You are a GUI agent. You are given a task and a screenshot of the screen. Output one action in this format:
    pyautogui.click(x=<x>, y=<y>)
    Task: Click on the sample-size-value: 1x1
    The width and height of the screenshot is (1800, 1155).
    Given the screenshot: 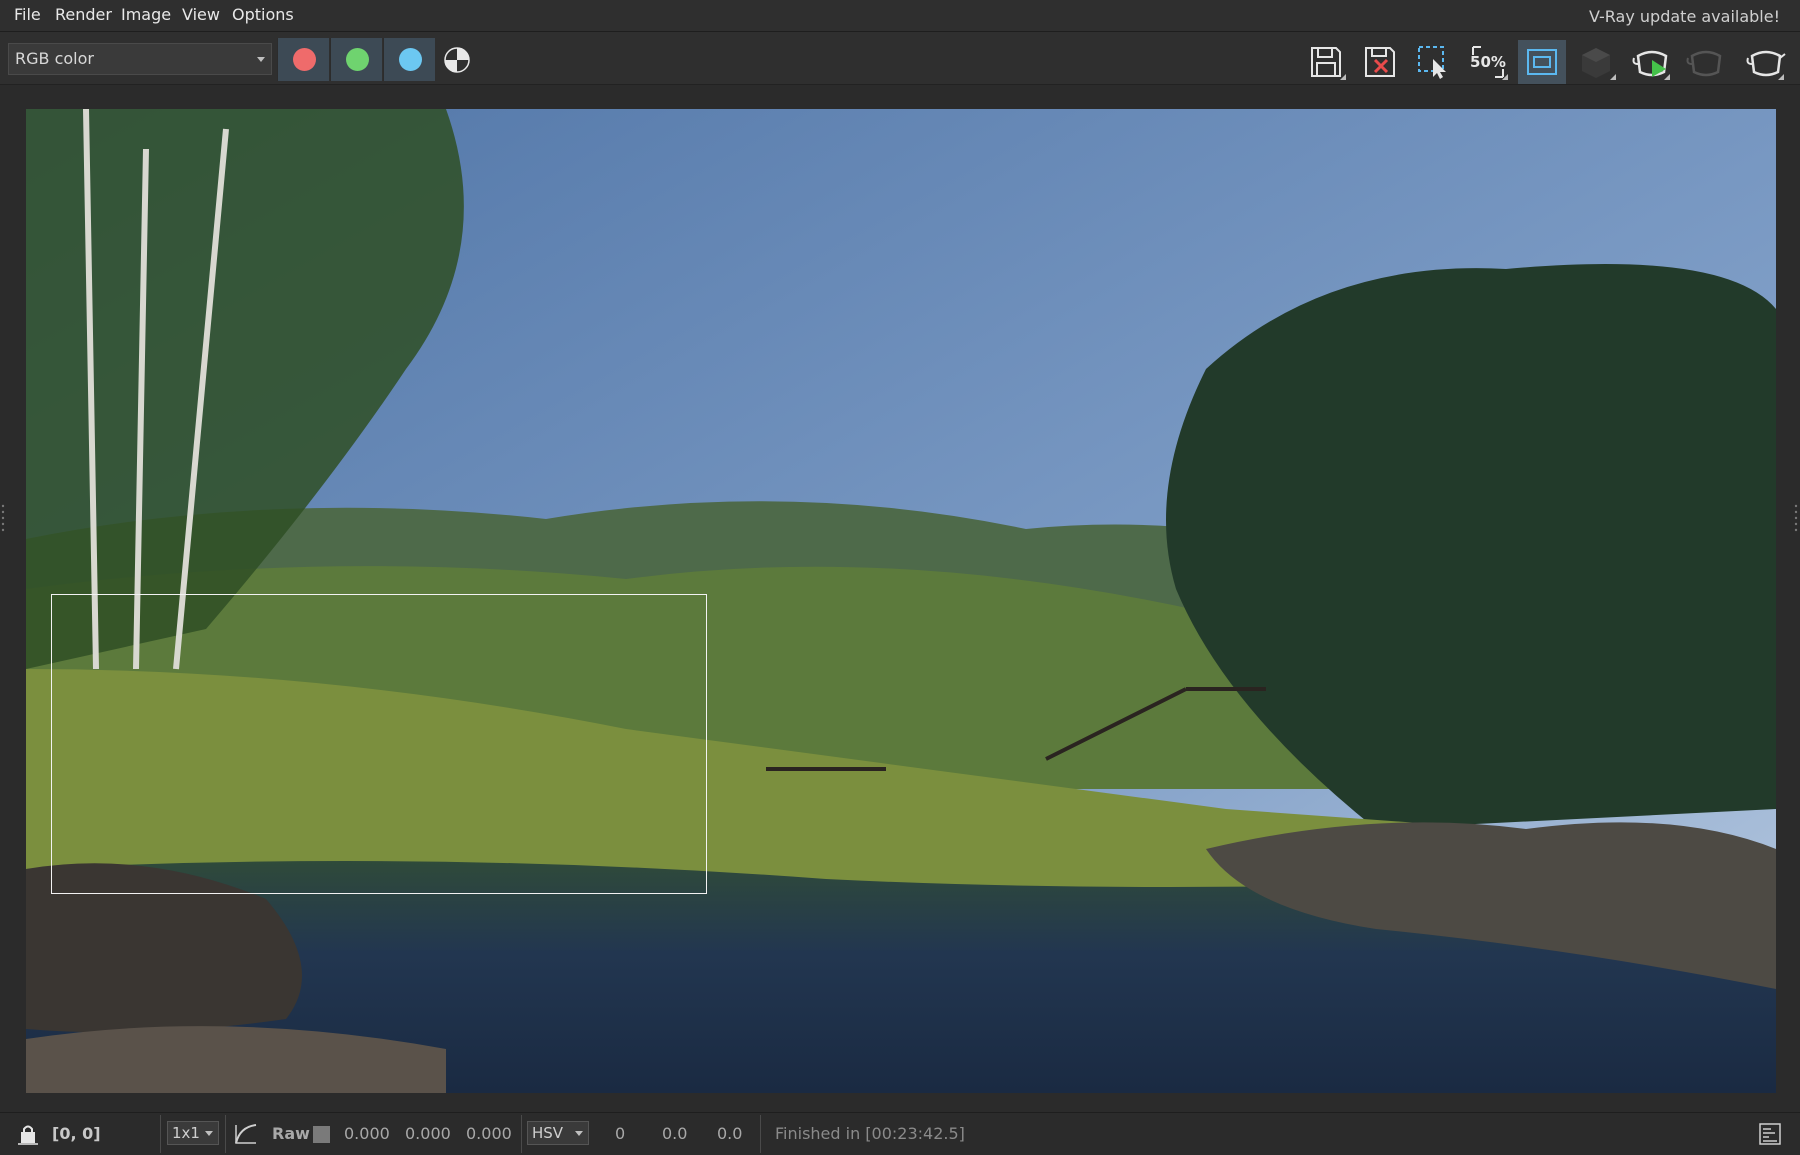 What is the action you would take?
    pyautogui.click(x=186, y=1133)
    